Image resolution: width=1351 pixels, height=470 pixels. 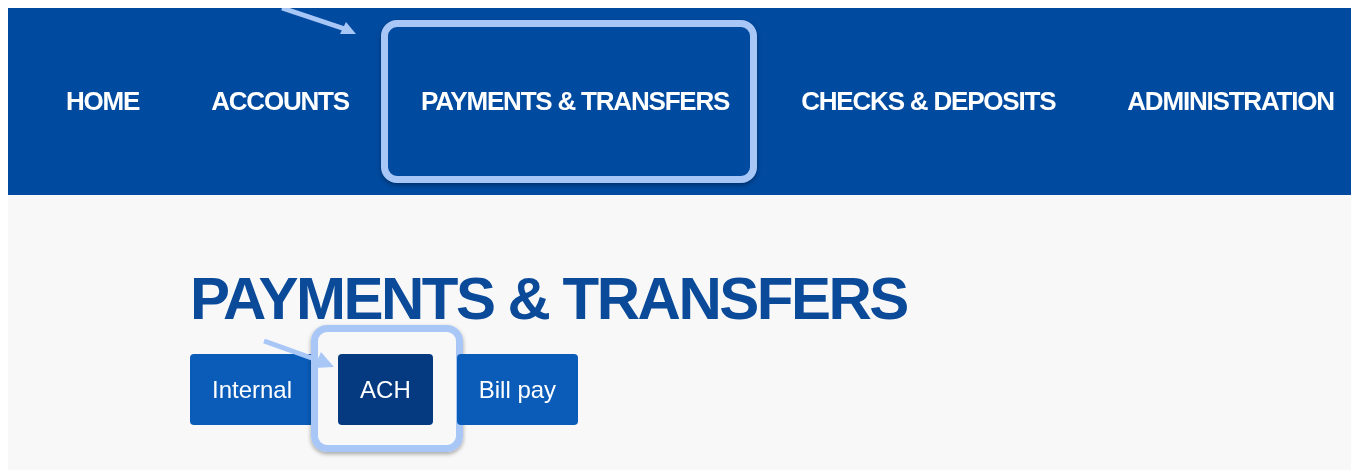 I want to click on page-title: PAYMENTS & TRANSFERS, so click(x=548, y=299).